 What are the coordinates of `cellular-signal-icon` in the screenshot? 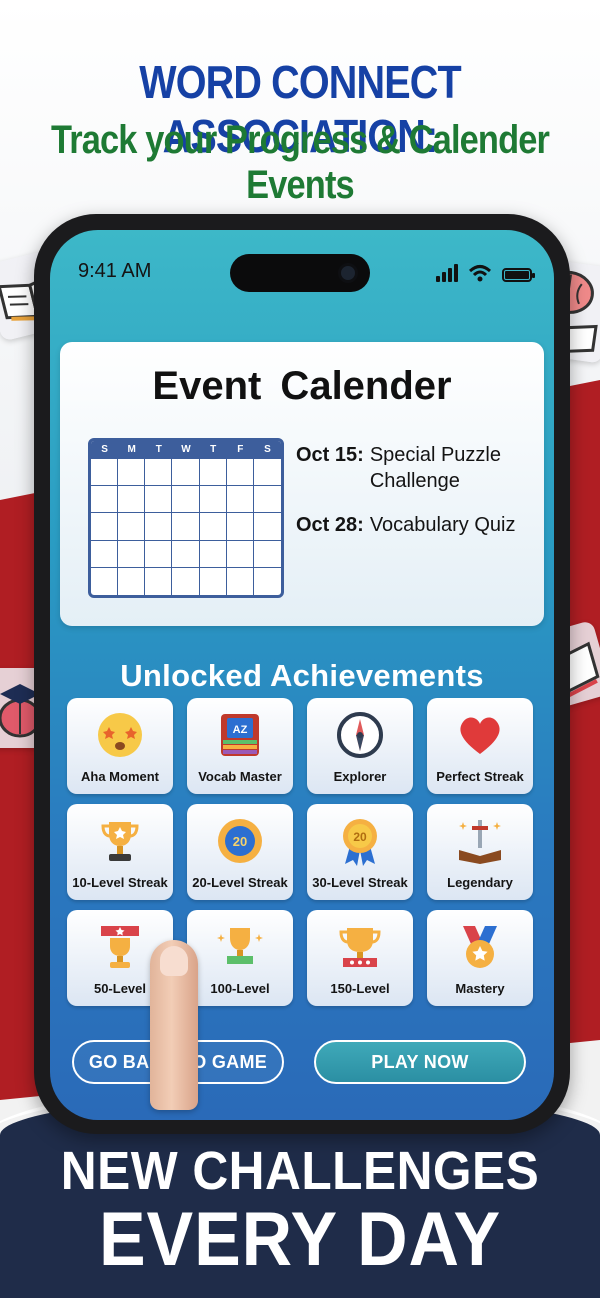 It's located at (447, 273).